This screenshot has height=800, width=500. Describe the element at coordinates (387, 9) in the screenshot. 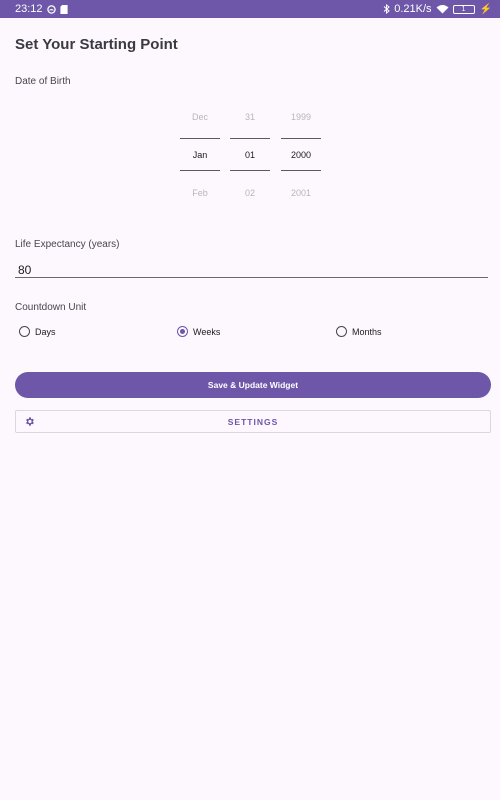

I see `bluetooth-icon` at that location.